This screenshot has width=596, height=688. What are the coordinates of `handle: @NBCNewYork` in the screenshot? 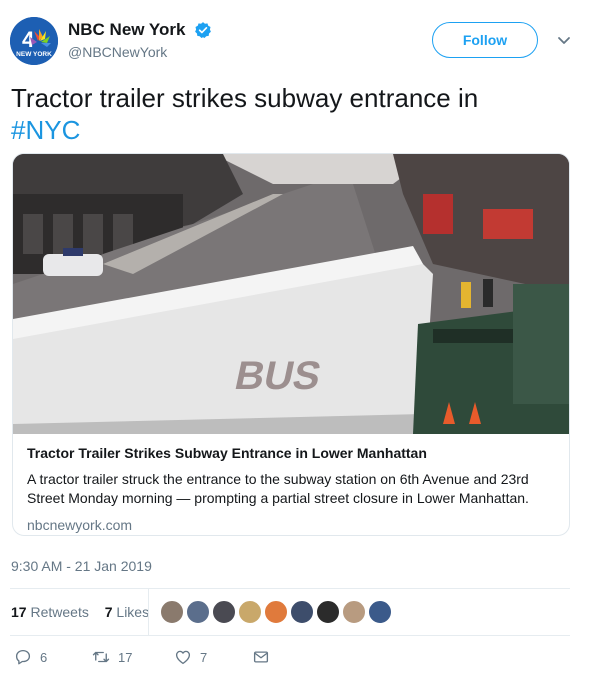 It's located at (140, 52).